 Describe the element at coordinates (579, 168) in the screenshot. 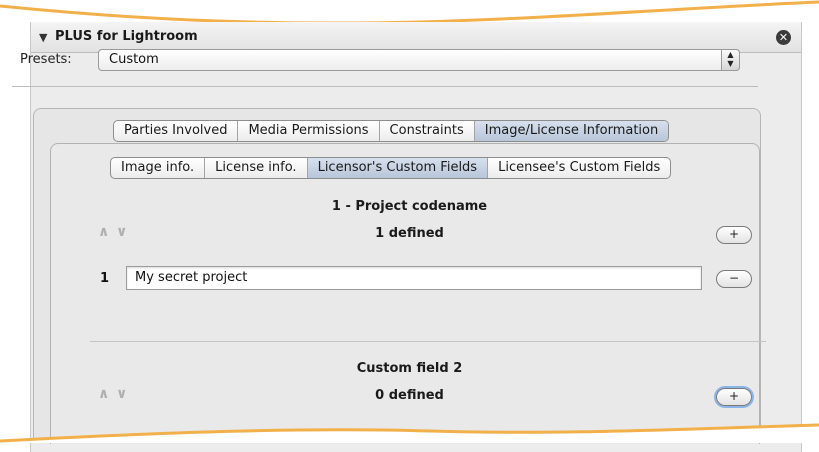

I see `tab-licensee-custom-fields: Licensee's Custom Fields` at that location.